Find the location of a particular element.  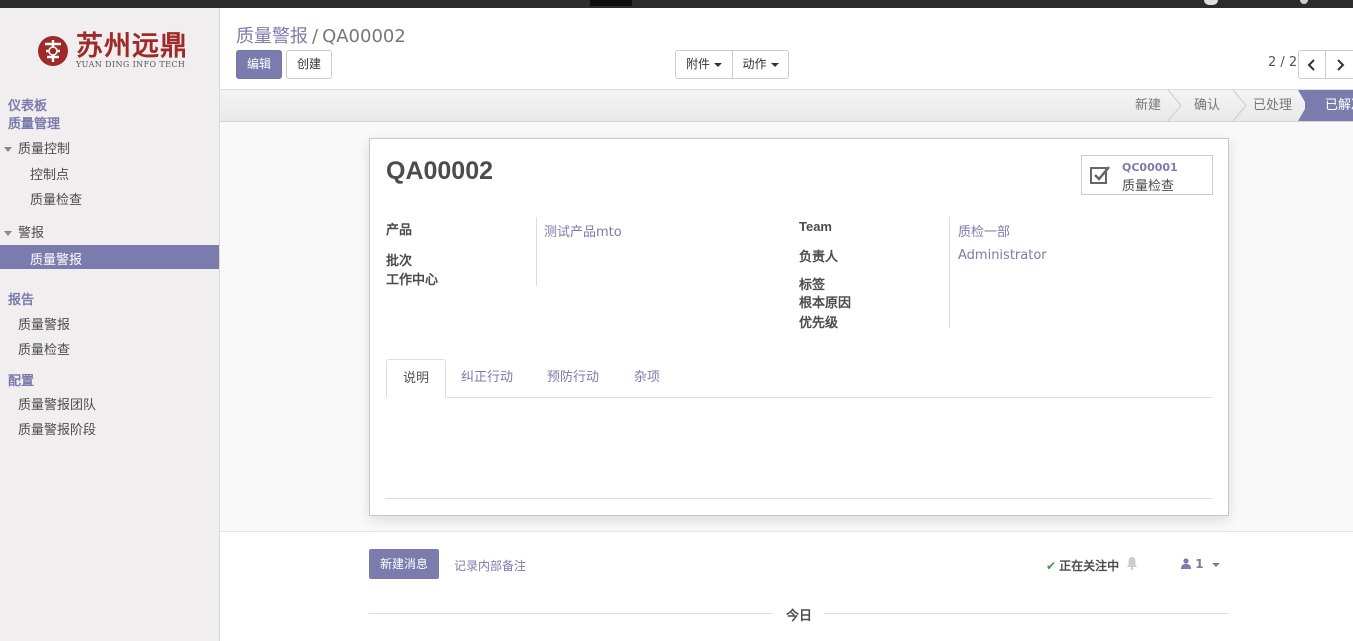

stage-new: 新建 is located at coordinates (1148, 105).